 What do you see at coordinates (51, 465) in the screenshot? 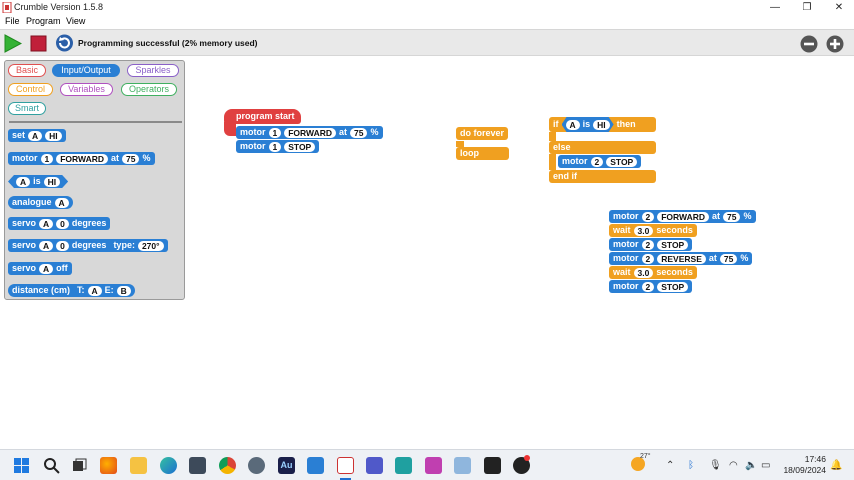
I see `search-icon` at bounding box center [51, 465].